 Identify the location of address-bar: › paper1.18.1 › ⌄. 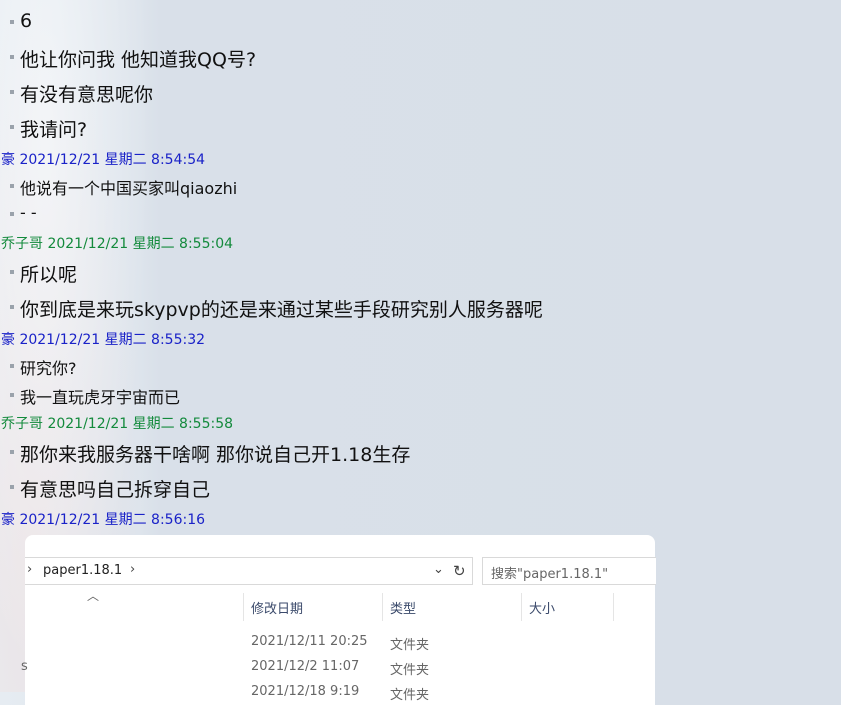
(249, 571).